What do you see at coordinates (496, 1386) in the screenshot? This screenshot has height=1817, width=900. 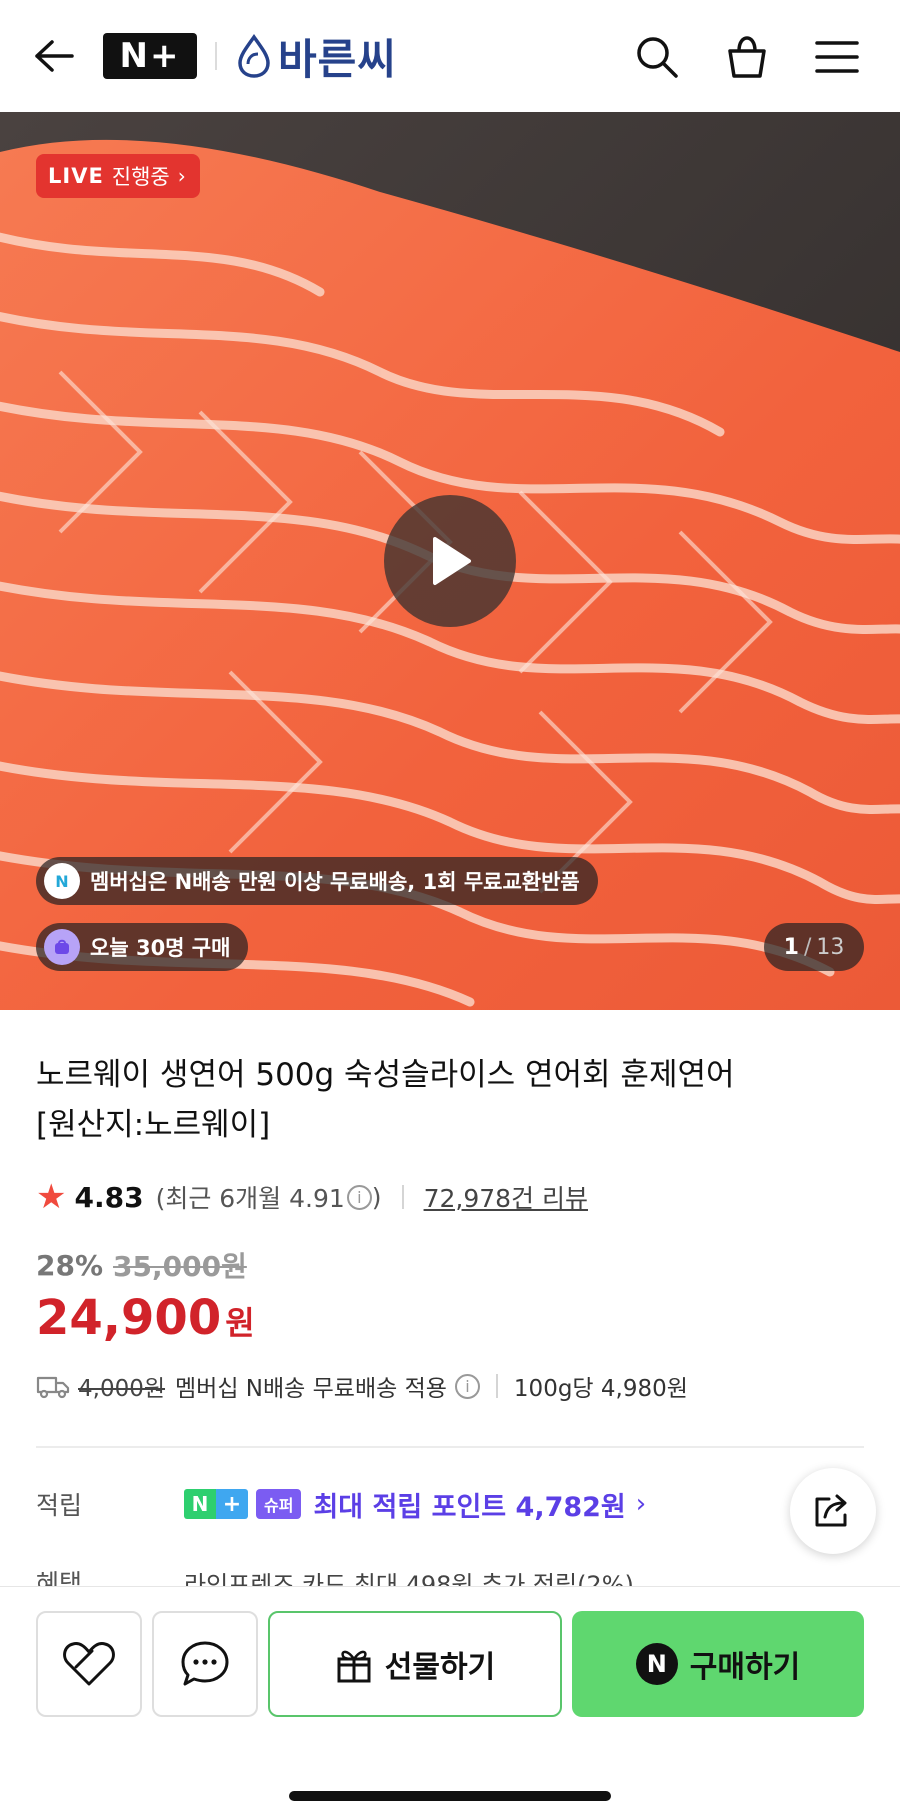 I see `shipping-divider` at bounding box center [496, 1386].